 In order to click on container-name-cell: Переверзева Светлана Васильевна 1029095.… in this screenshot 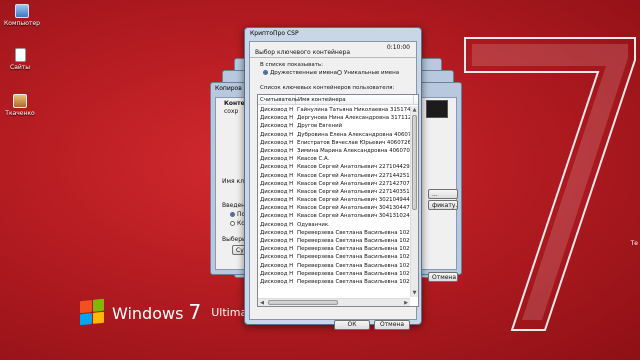, I will do `click(353, 273)`.